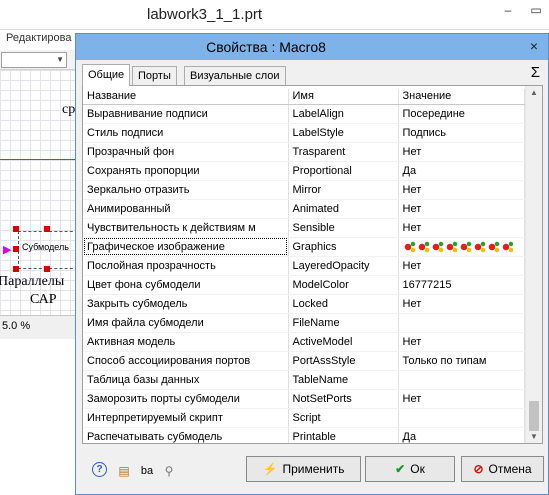 The height and width of the screenshot is (495, 549). I want to click on vertical-scrollbar: ▲ ▼, so click(533, 264).